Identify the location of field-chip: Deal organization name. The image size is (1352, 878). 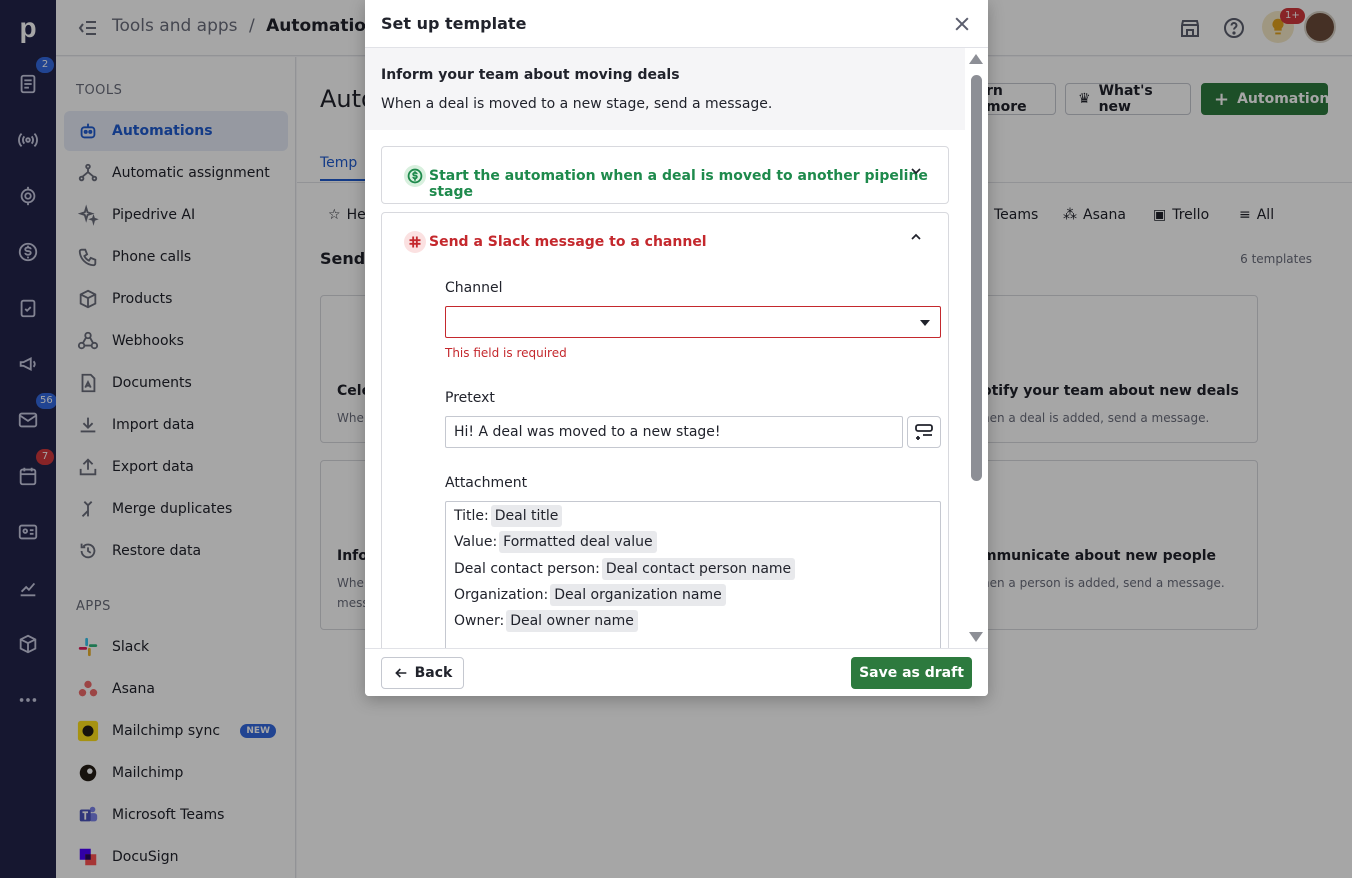
(638, 595).